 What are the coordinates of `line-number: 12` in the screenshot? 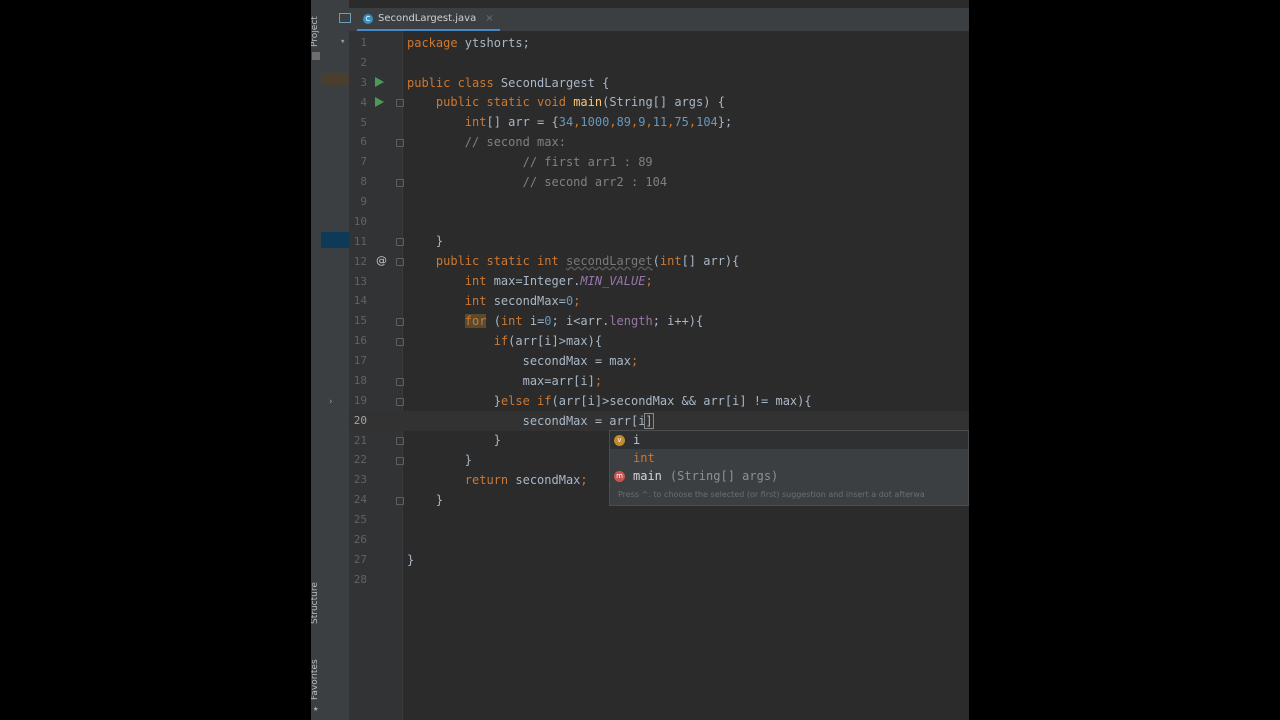 It's located at (360, 261).